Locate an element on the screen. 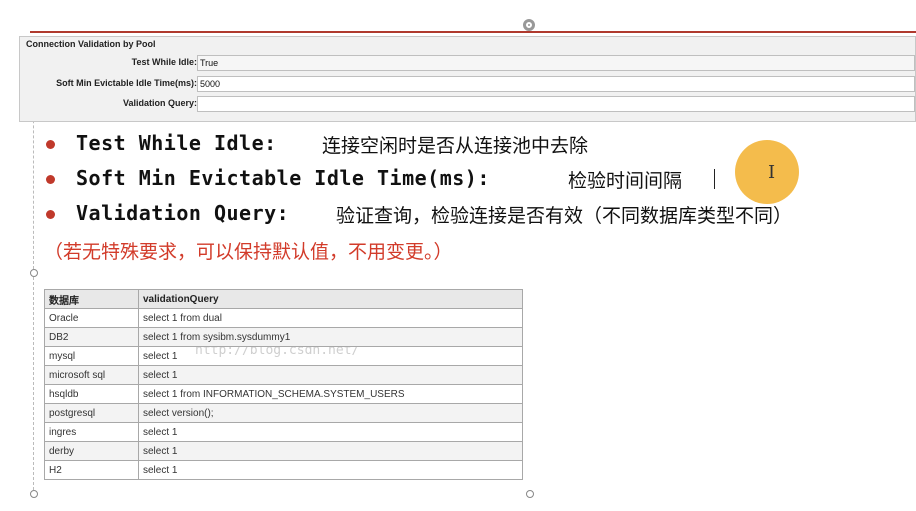 This screenshot has width=916, height=511. table-cell: derby is located at coordinates (91, 451).